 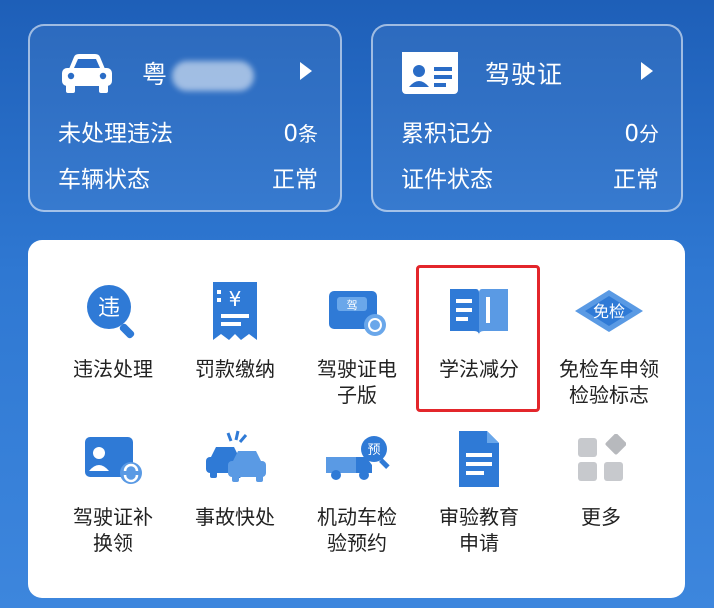 I want to click on service-violation-handling: 违 违法处理, so click(x=113, y=327).